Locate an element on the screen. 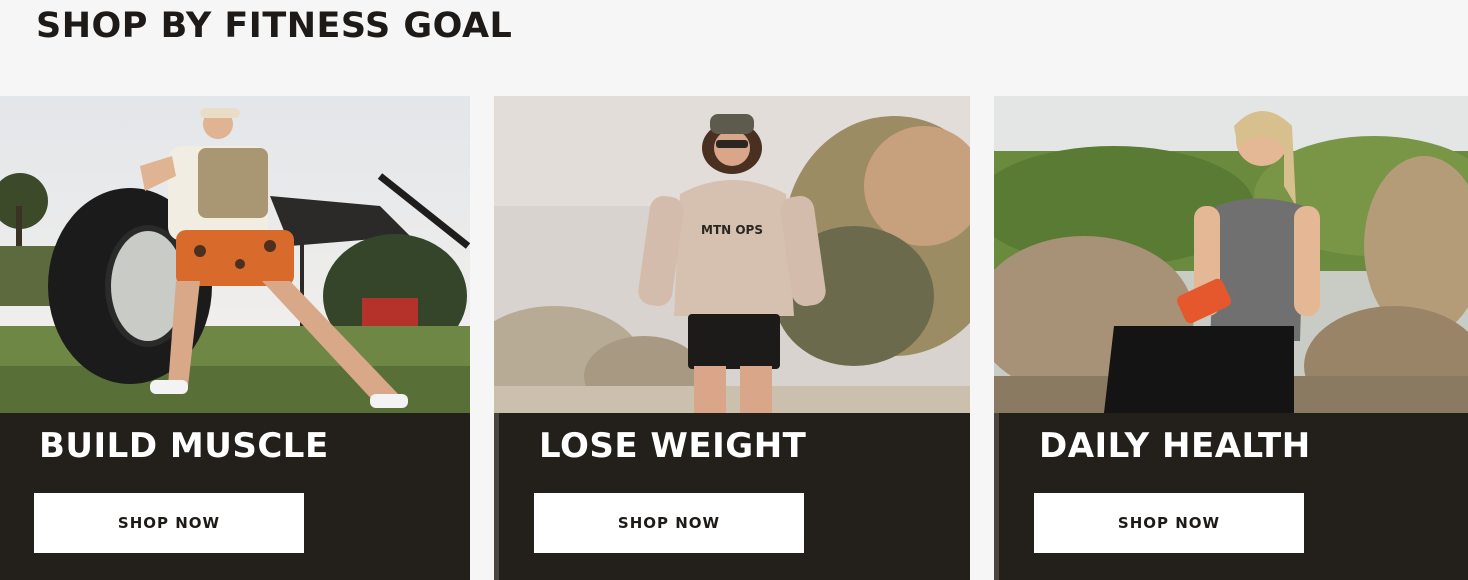 The image size is (1468, 580). card-title-daily-health: DAILY HEALTH is located at coordinates (1175, 446).